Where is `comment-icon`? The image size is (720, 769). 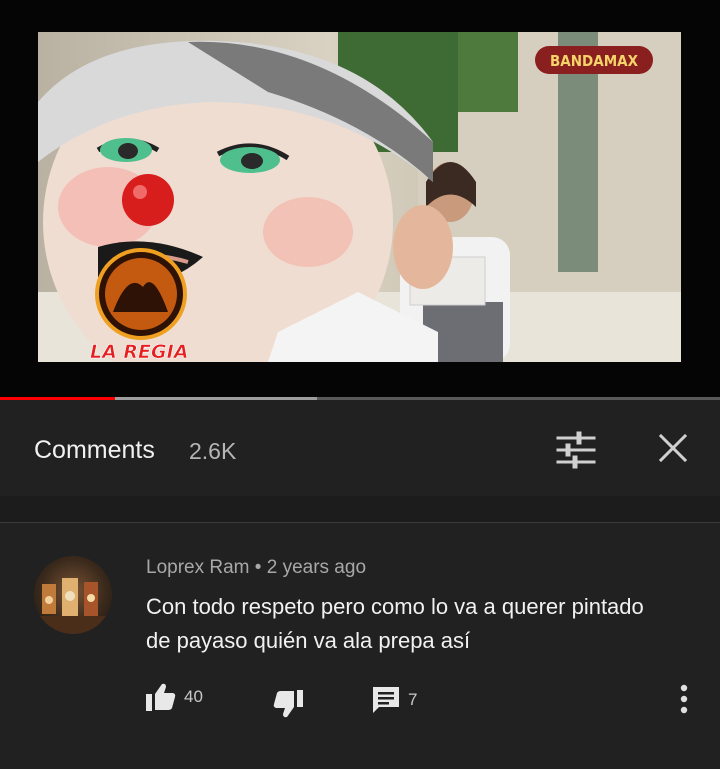
comment-icon is located at coordinates (386, 700).